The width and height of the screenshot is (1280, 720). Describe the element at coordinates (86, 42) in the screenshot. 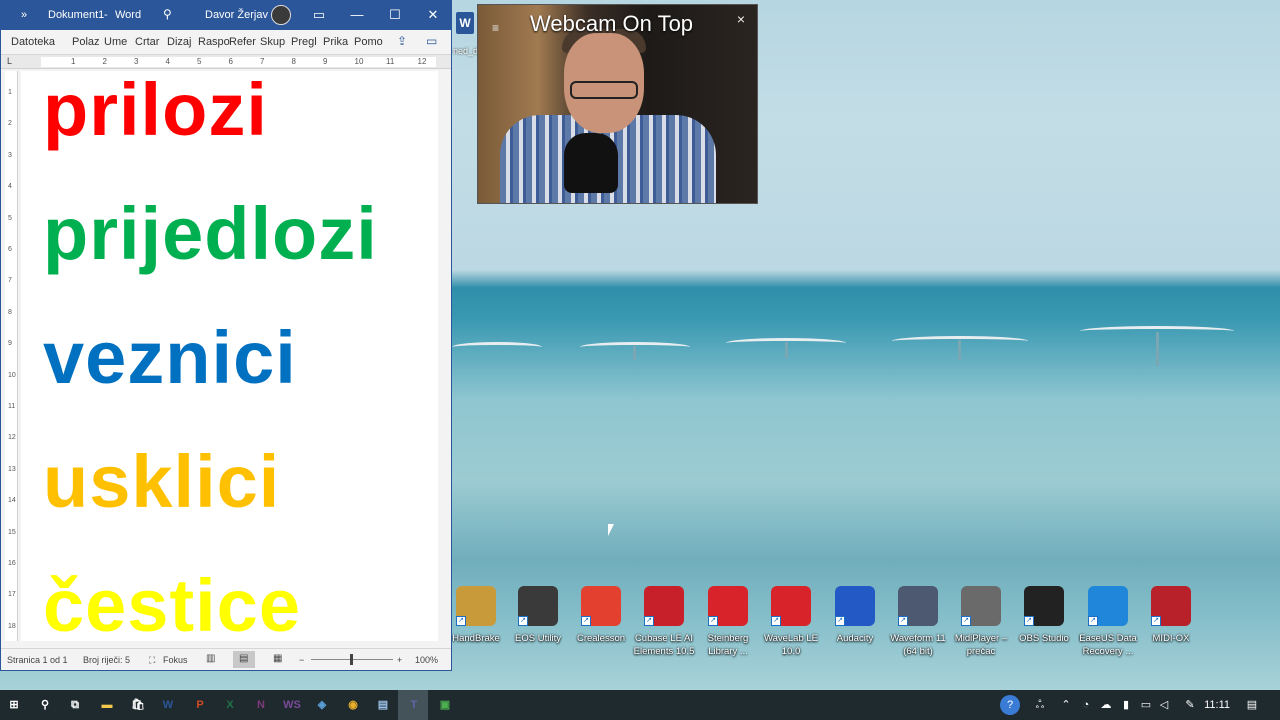

I see `tab-home: Polaz` at that location.